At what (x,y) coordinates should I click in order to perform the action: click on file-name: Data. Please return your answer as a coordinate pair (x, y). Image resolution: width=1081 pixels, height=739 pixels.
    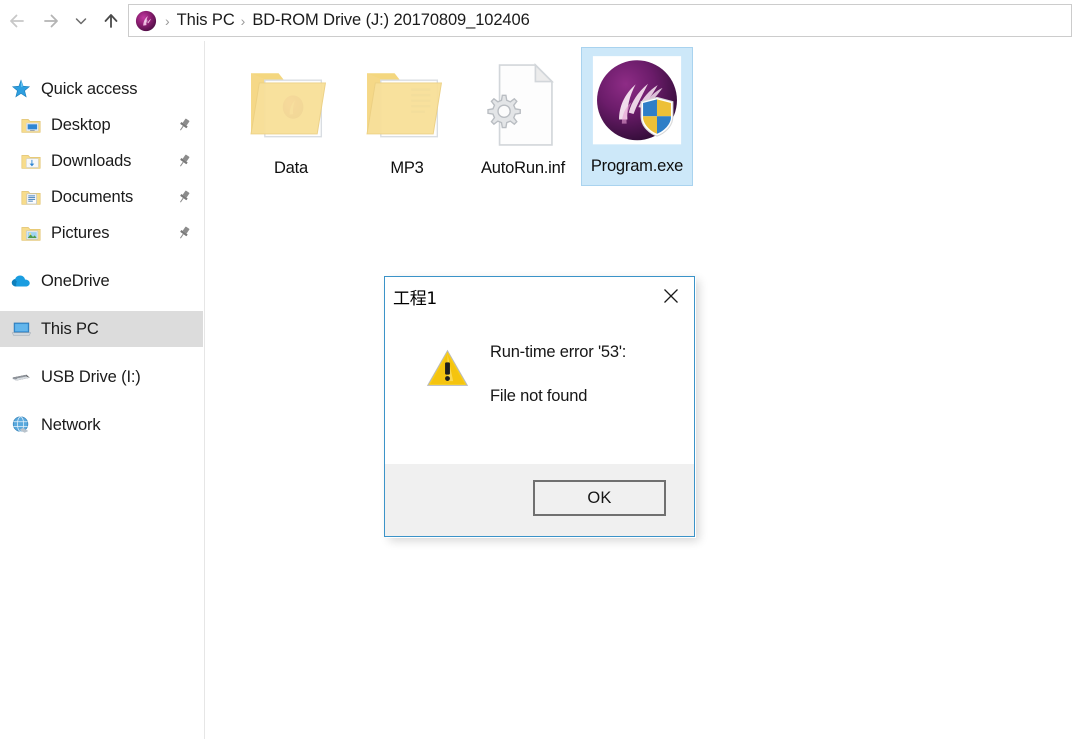
    Looking at the image, I should click on (291, 168).